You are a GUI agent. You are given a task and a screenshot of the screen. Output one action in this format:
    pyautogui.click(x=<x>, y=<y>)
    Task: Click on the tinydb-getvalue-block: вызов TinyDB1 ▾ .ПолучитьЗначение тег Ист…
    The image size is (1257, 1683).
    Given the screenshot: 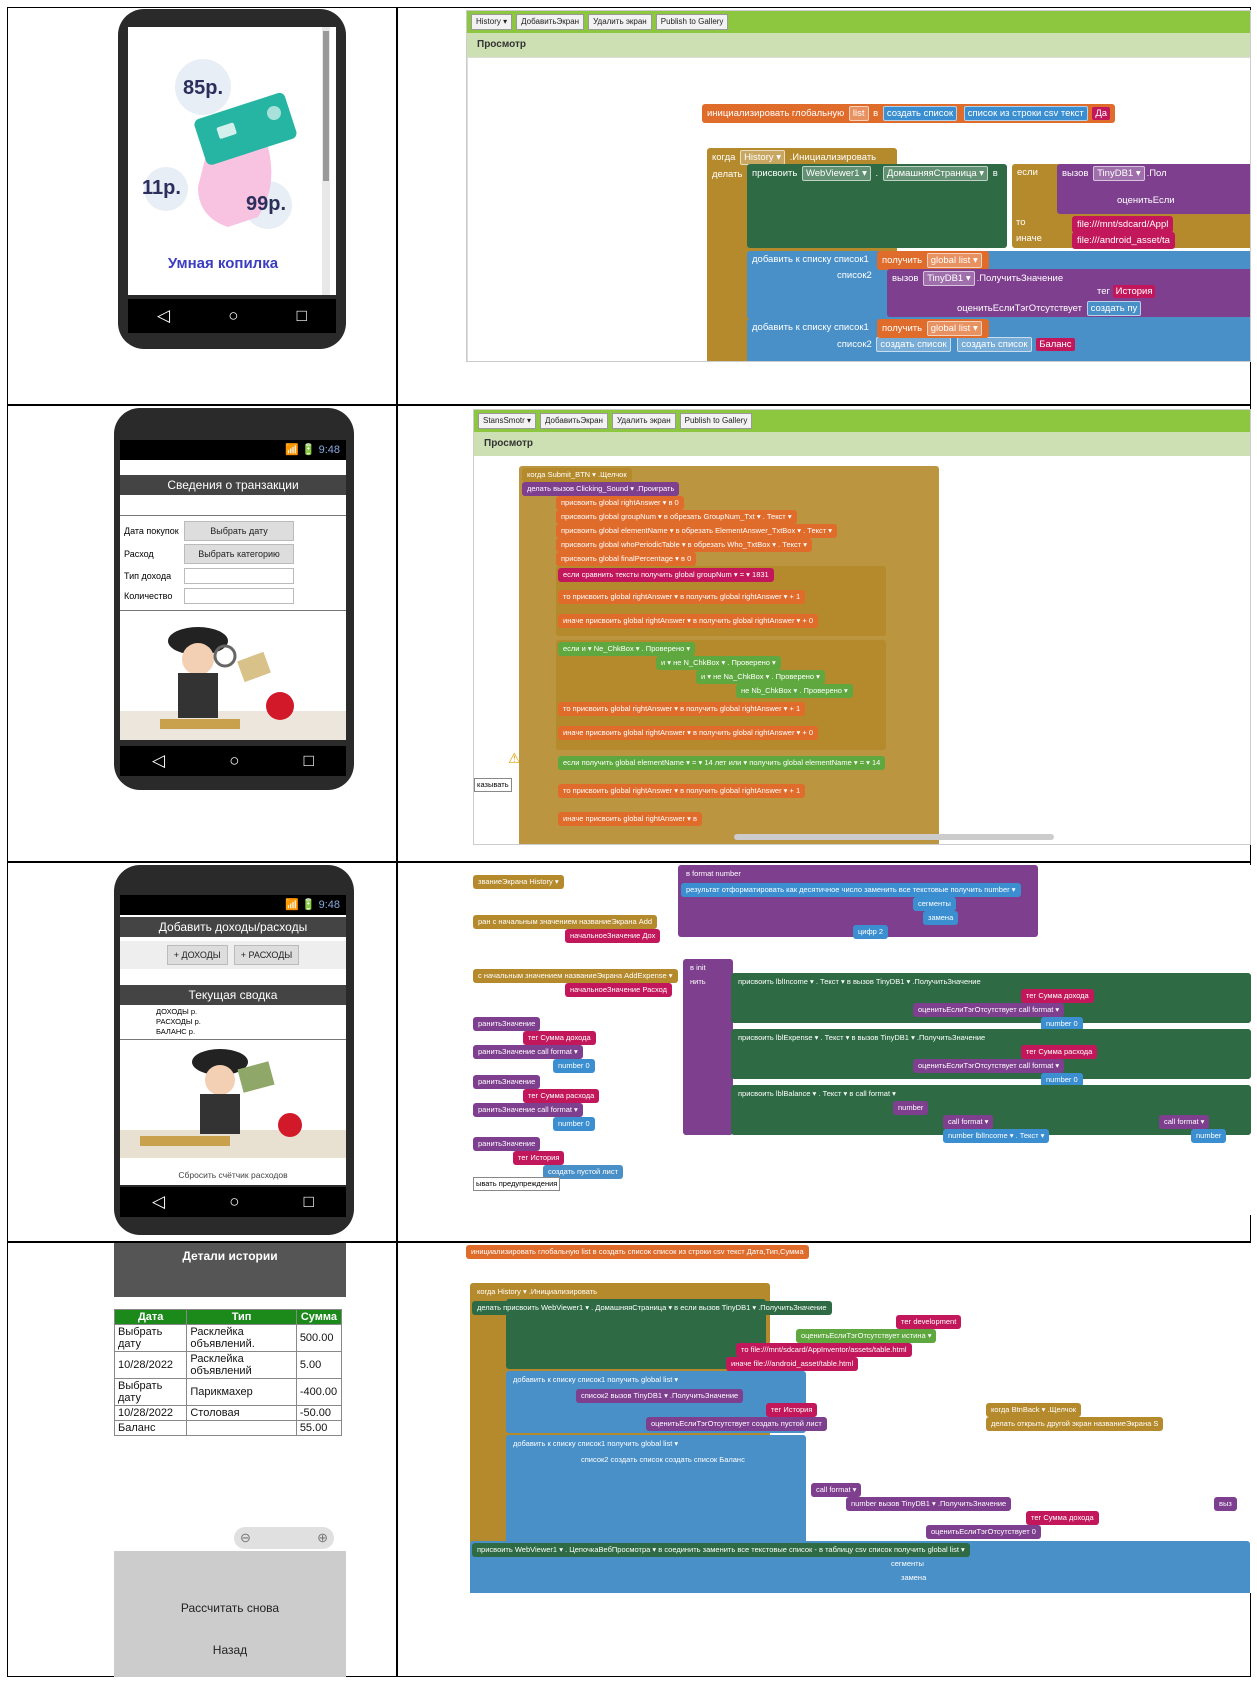 What is the action you would take?
    pyautogui.click(x=1068, y=293)
    